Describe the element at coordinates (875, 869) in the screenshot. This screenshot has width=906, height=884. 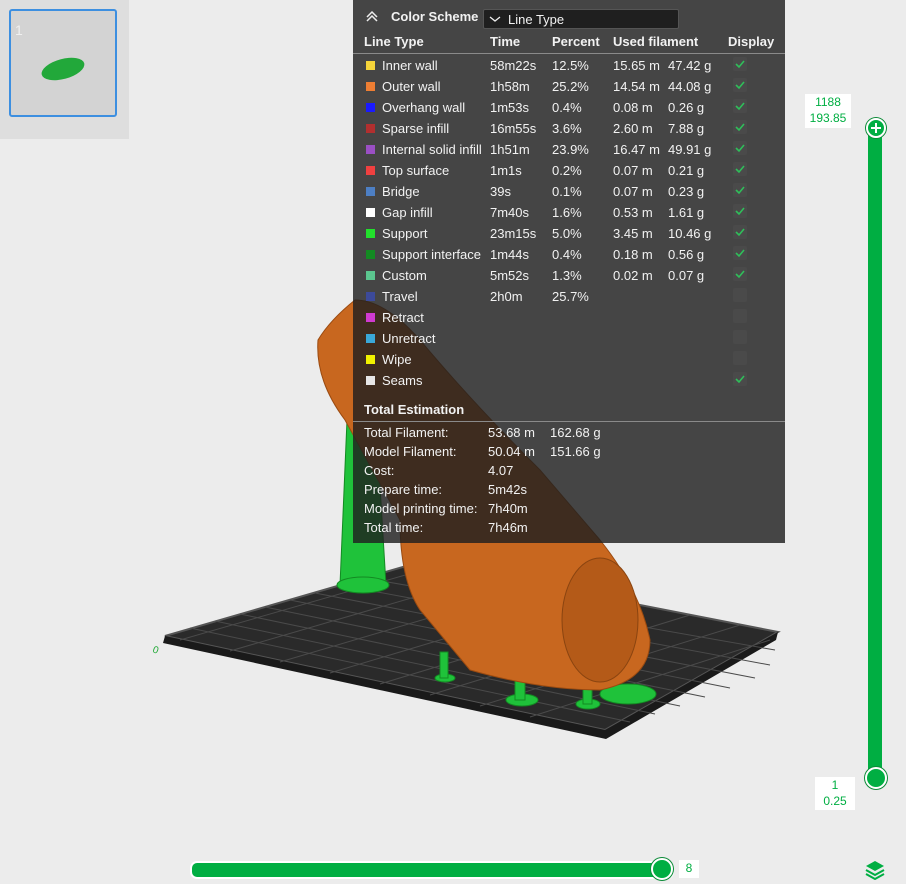
I see `layers-icon` at that location.